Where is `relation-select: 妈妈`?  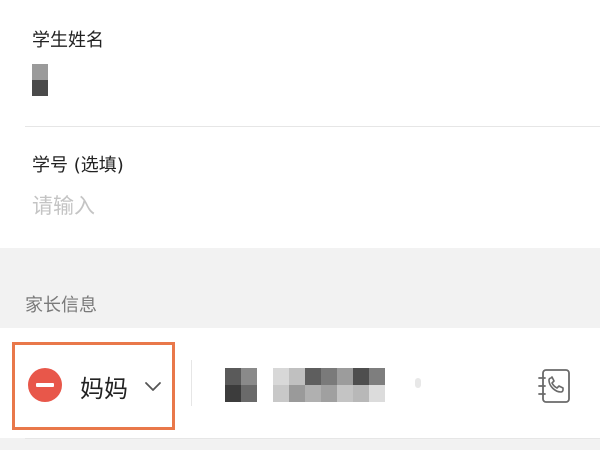 relation-select: 妈妈 is located at coordinates (121, 386).